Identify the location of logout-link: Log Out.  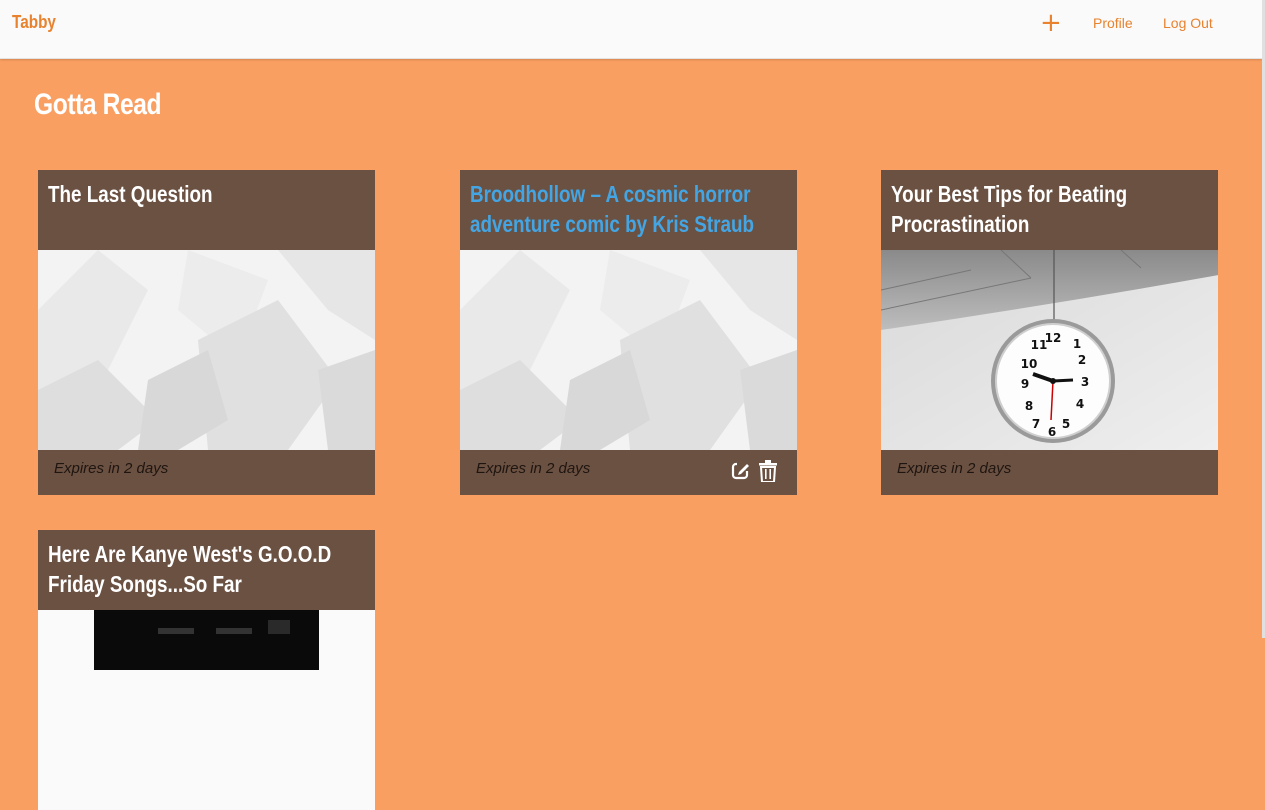
(1188, 23).